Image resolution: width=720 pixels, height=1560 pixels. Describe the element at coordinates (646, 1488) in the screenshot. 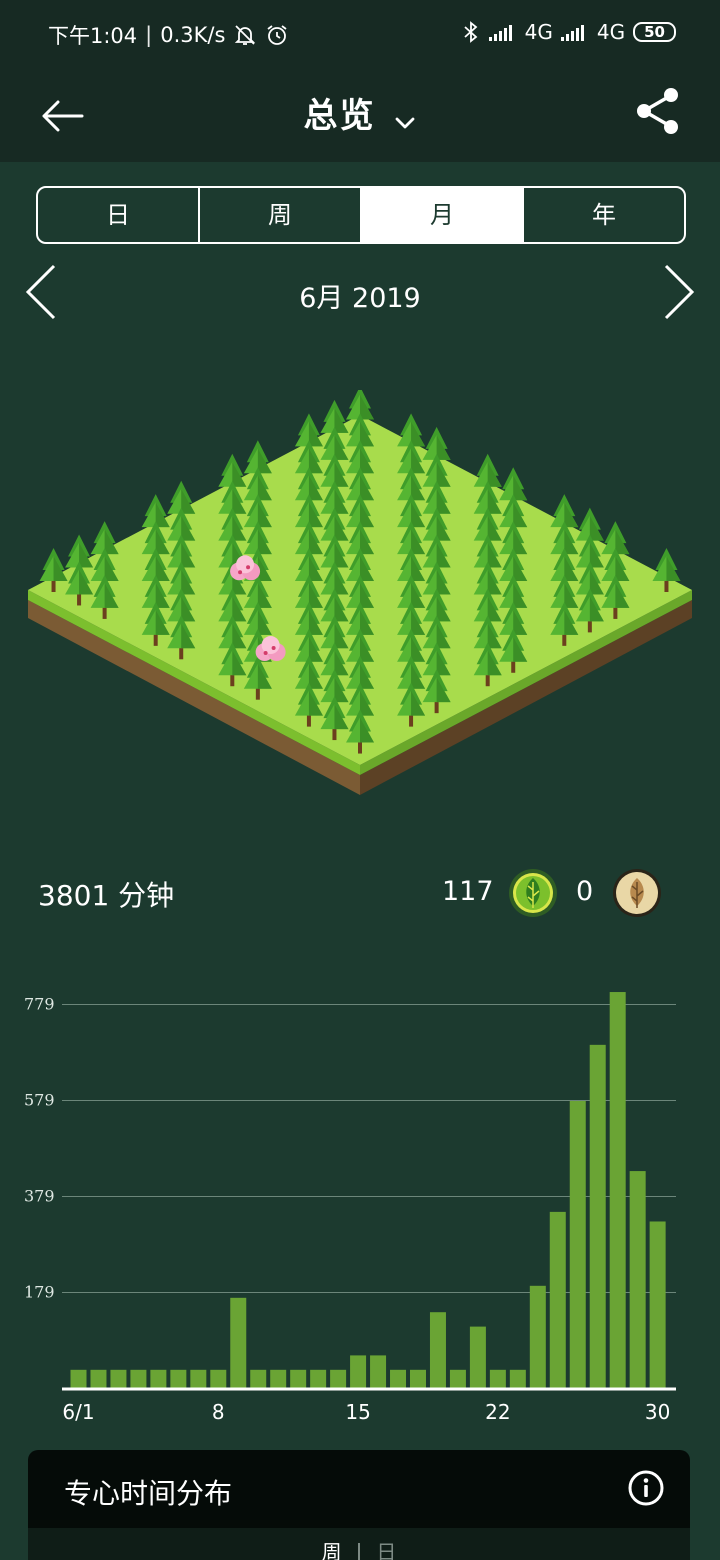

I see `info-icon` at that location.